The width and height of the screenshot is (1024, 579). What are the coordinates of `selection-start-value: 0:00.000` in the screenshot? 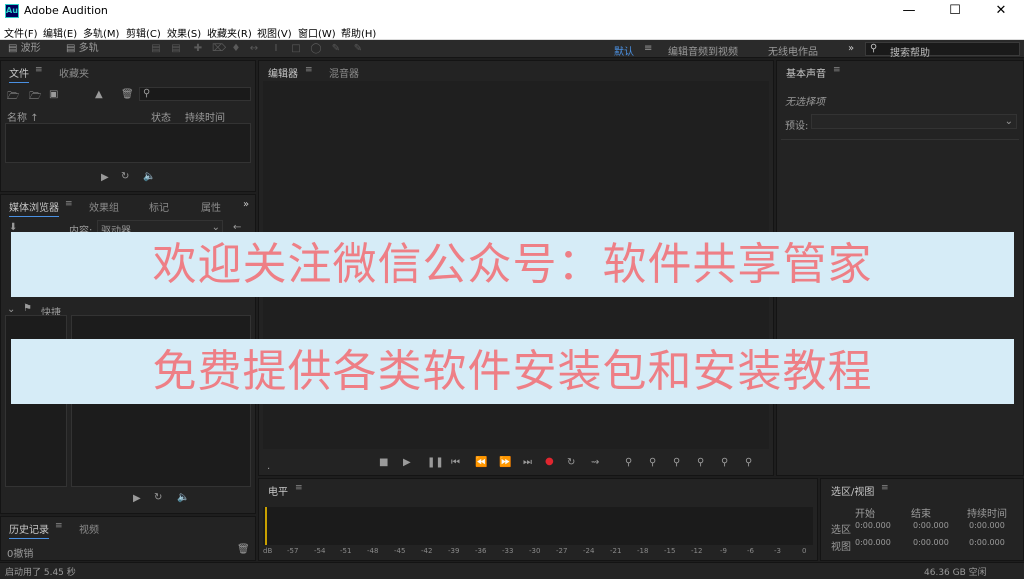 It's located at (873, 525).